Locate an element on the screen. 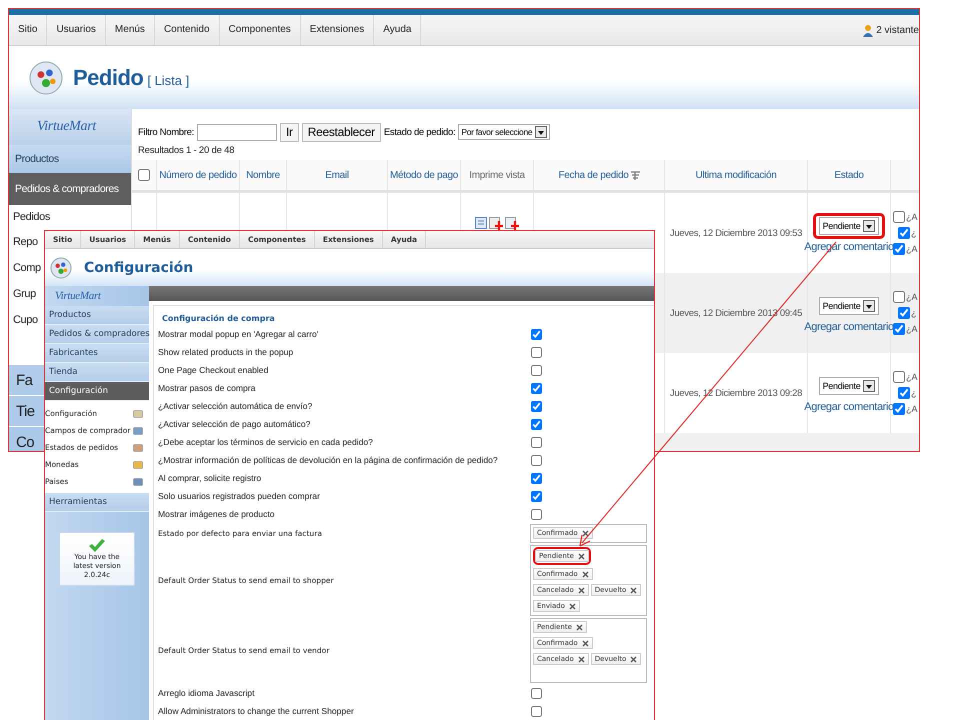  menu-item: Sitio is located at coordinates (28, 30).